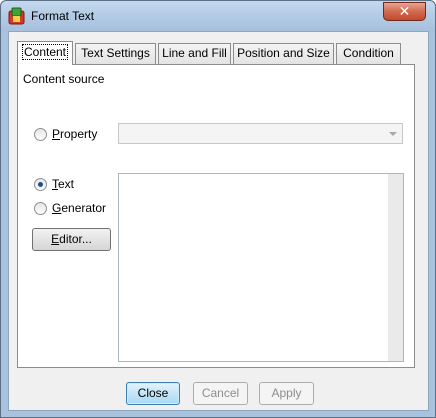  Describe the element at coordinates (393, 134) in the screenshot. I see `chevron-down-icon` at that location.